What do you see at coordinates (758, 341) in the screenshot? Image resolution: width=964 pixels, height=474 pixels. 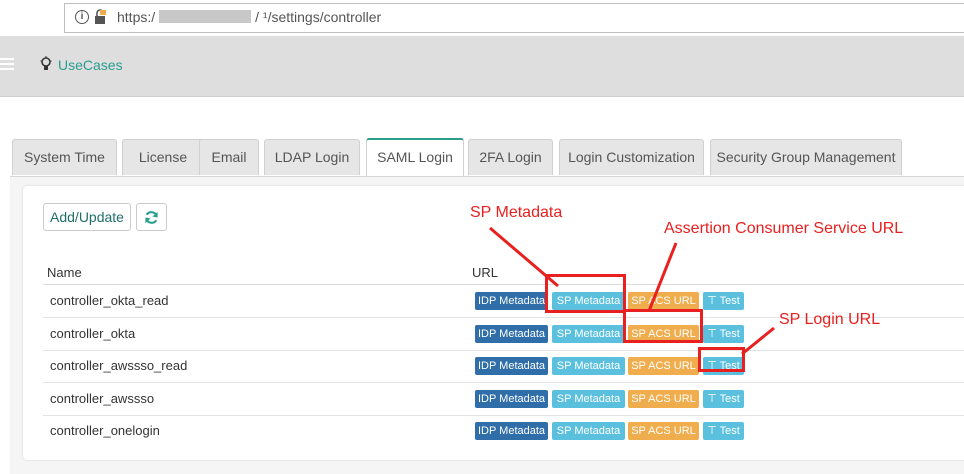 I see `arrow-sp-login-url` at bounding box center [758, 341].